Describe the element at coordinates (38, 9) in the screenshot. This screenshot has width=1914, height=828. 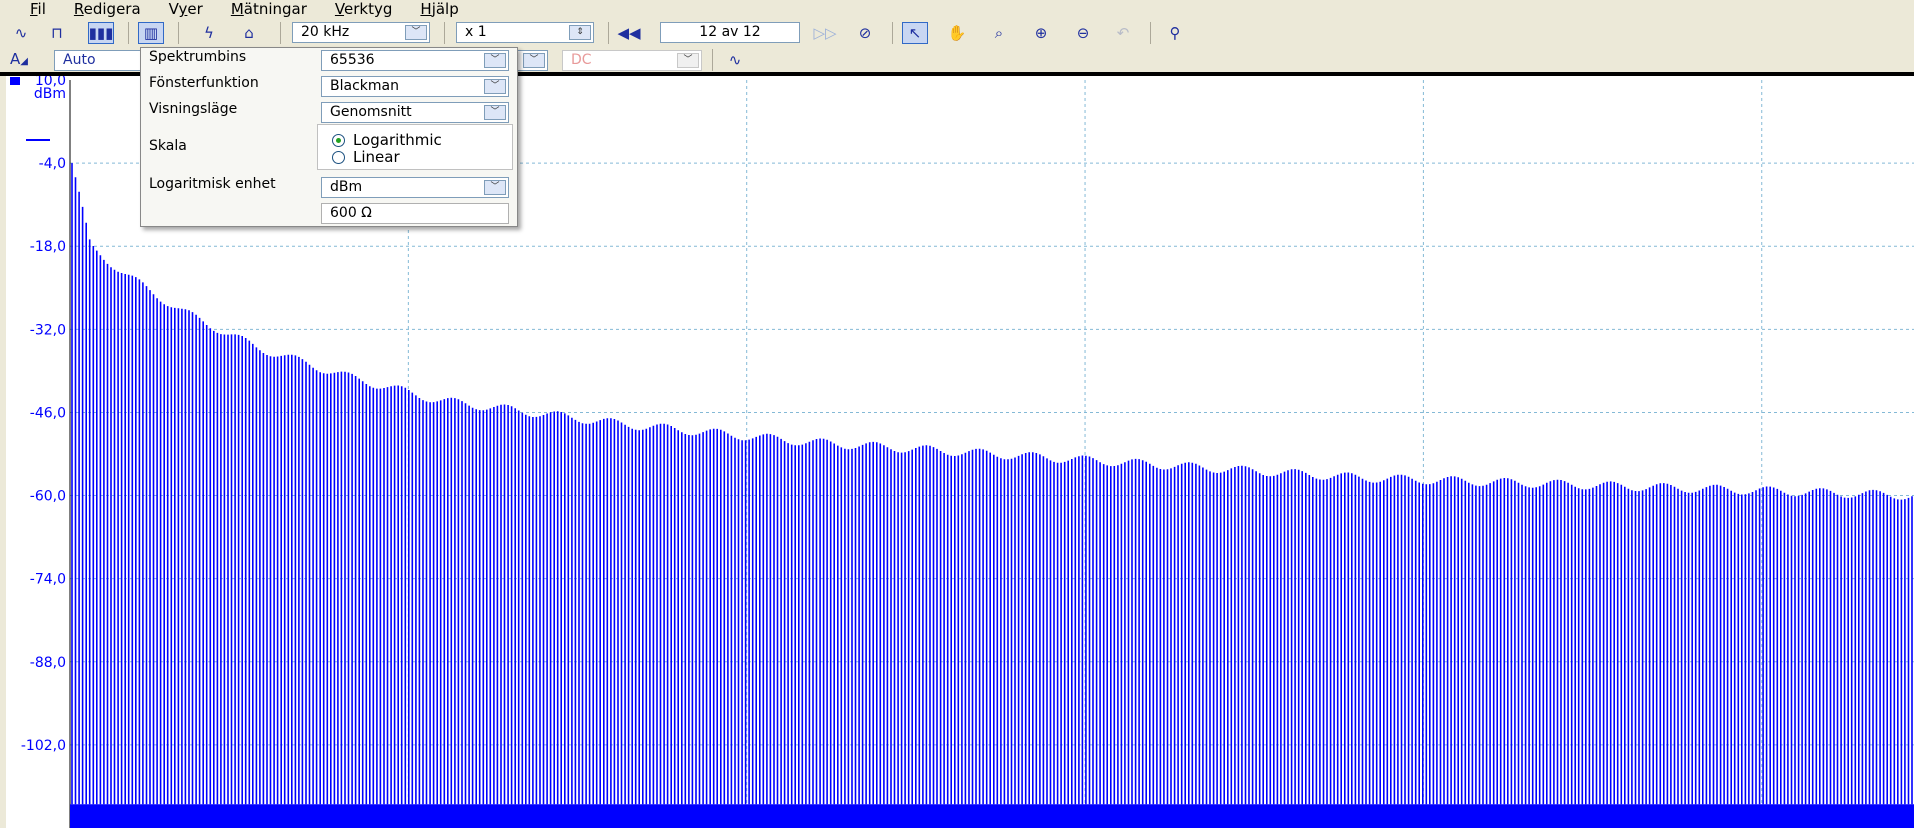
I see `menu-item-0: Fil` at that location.